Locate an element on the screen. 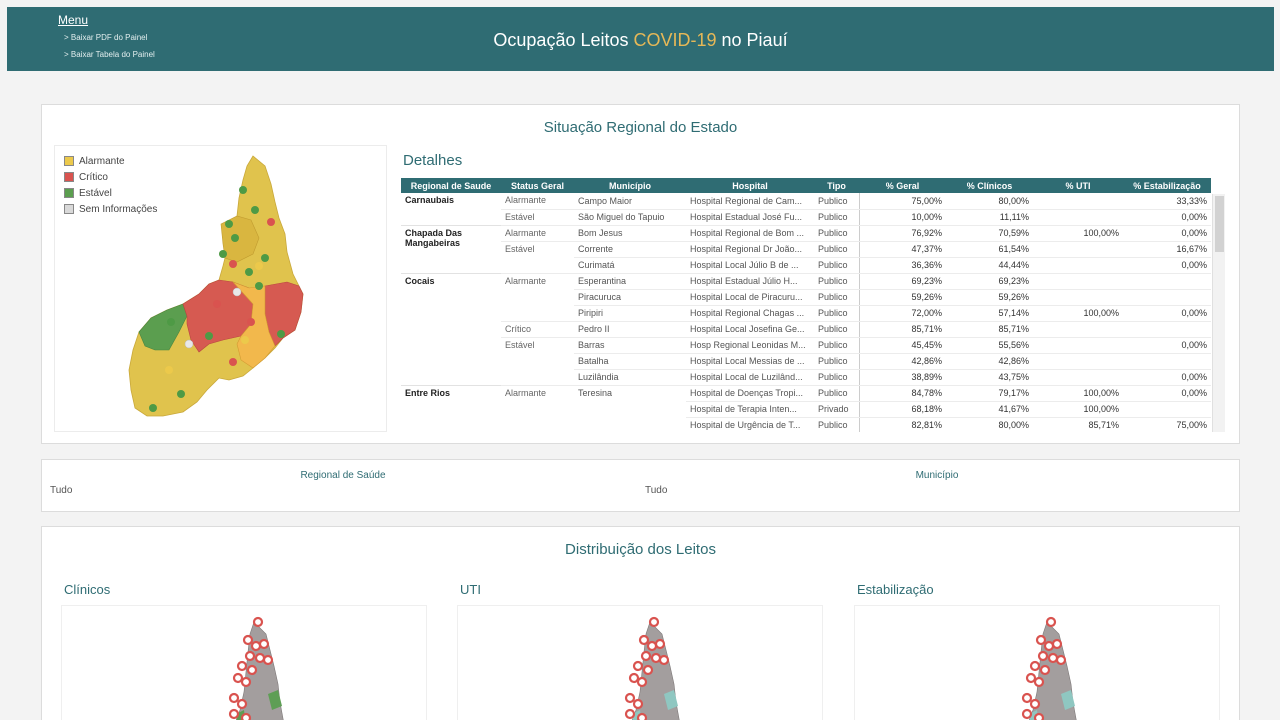 The height and width of the screenshot is (720, 1280). menu-title-link: Menu is located at coordinates (73, 20).